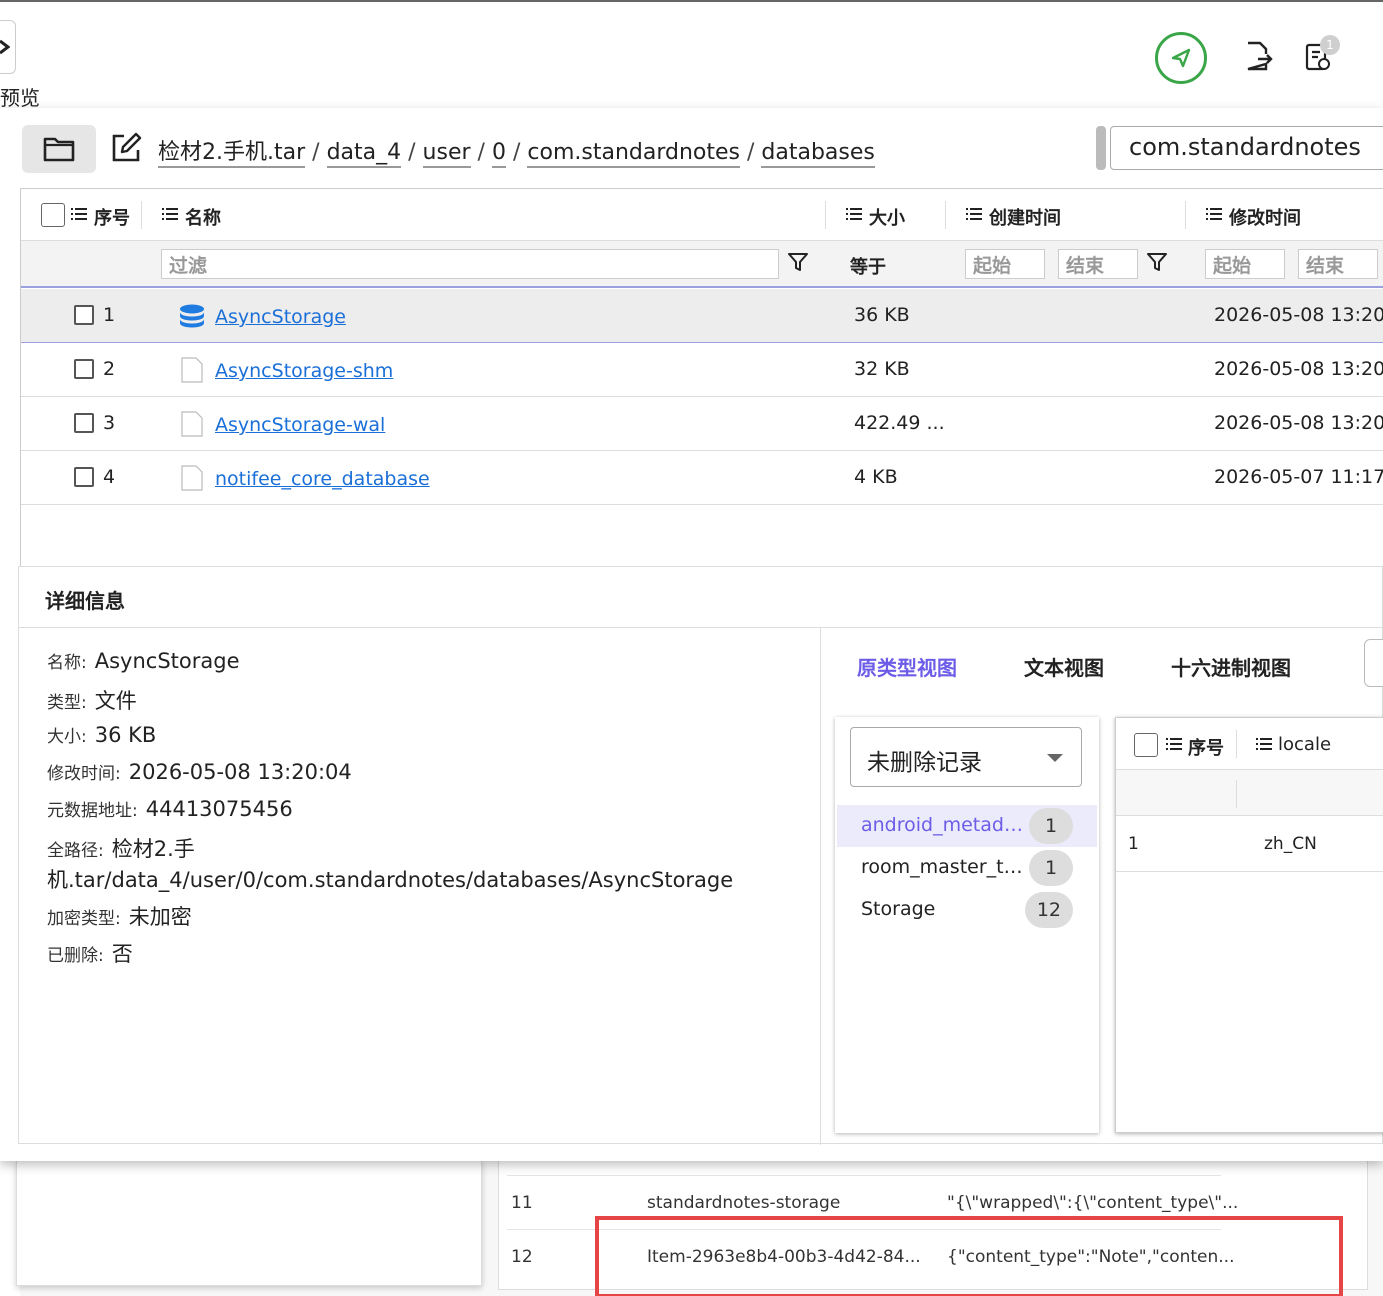 This screenshot has height=1296, width=1383. I want to click on table-list-item: Storage 12, so click(967, 910).